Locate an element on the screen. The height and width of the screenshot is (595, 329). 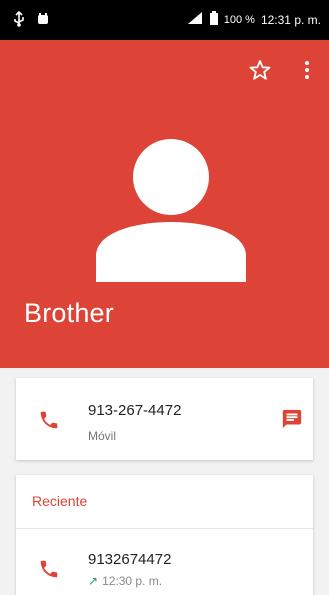
android-icon is located at coordinates (43, 21).